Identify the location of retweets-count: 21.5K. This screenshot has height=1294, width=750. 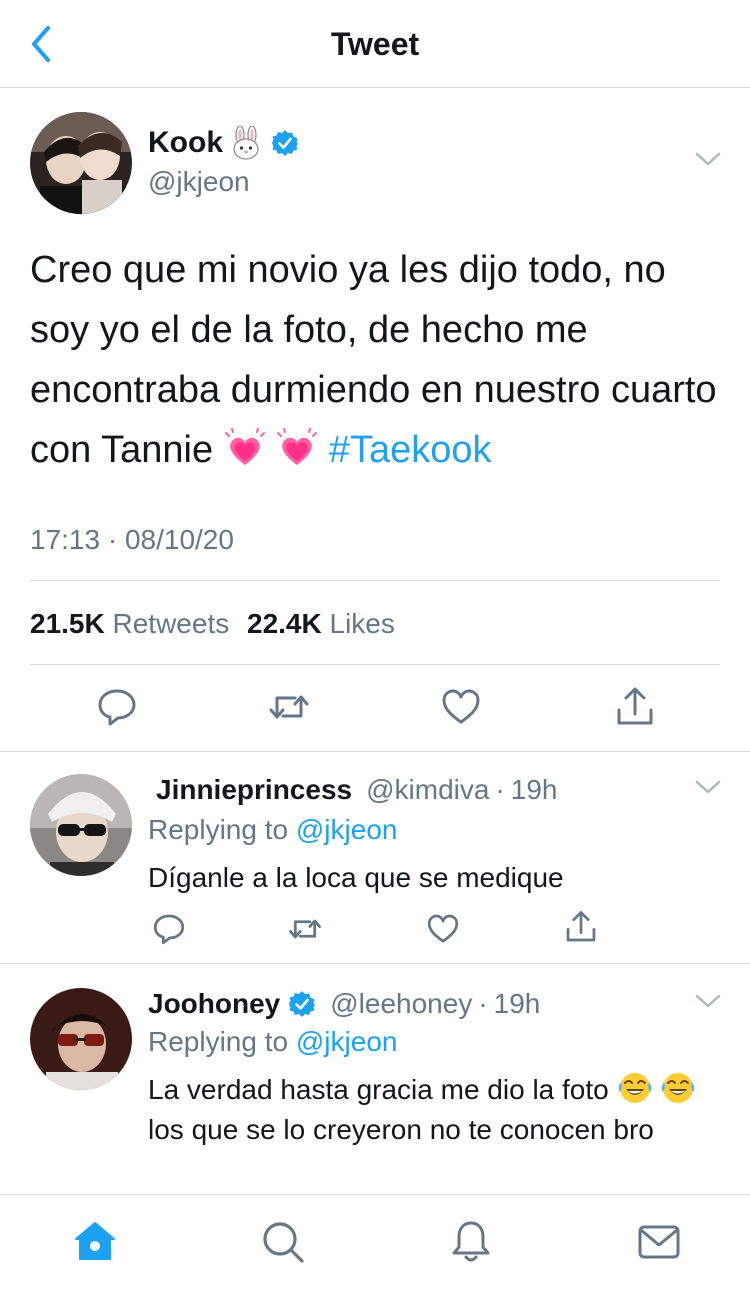
(67, 623).